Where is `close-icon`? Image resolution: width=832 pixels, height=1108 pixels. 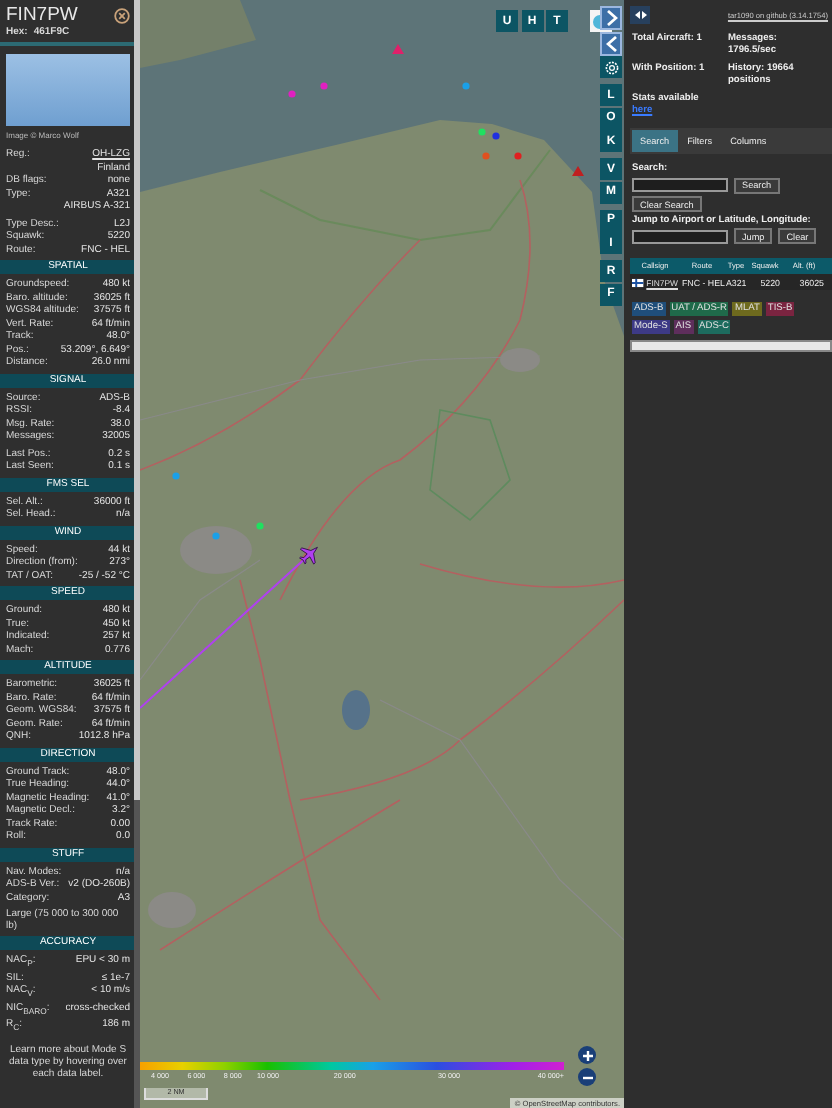 close-icon is located at coordinates (122, 16).